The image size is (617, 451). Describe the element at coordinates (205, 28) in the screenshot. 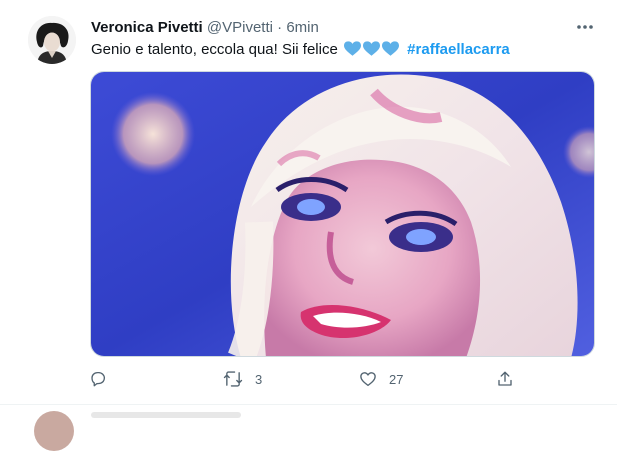

I see `tweet-header: Veronica Pivetti @VPivetti · 6min` at that location.